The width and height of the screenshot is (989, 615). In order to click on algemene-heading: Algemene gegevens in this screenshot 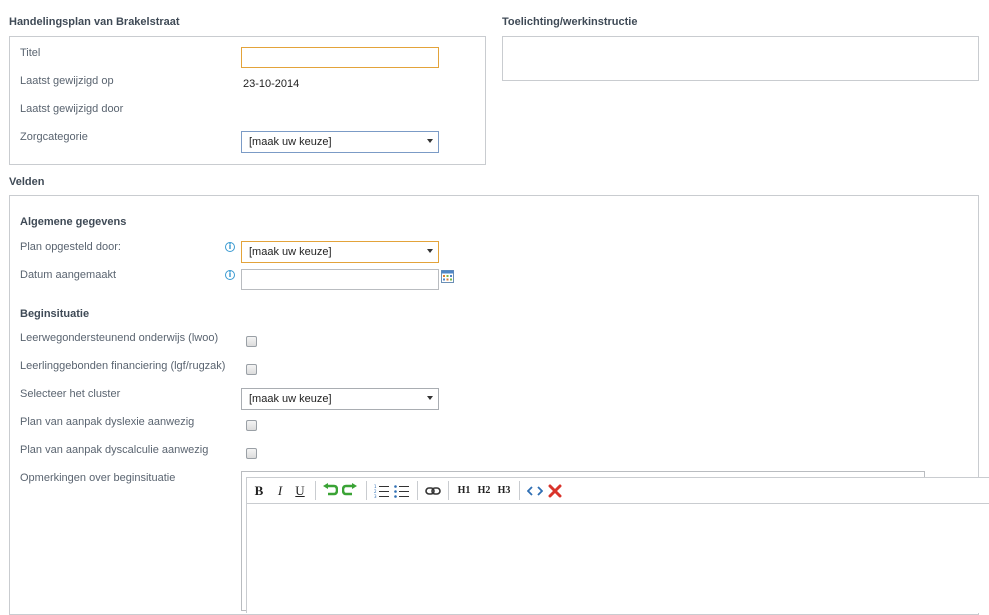, I will do `click(73, 222)`.